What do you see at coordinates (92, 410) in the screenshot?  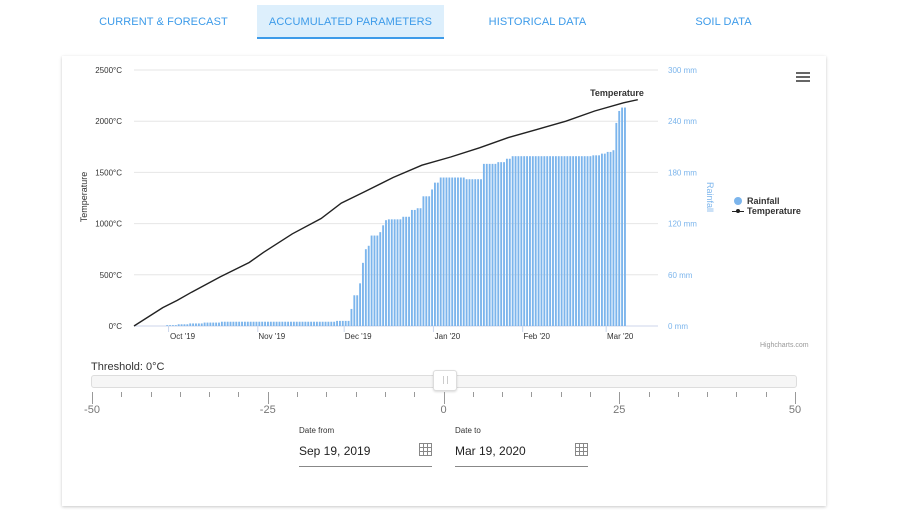 I see `slider-tick-label: -50` at bounding box center [92, 410].